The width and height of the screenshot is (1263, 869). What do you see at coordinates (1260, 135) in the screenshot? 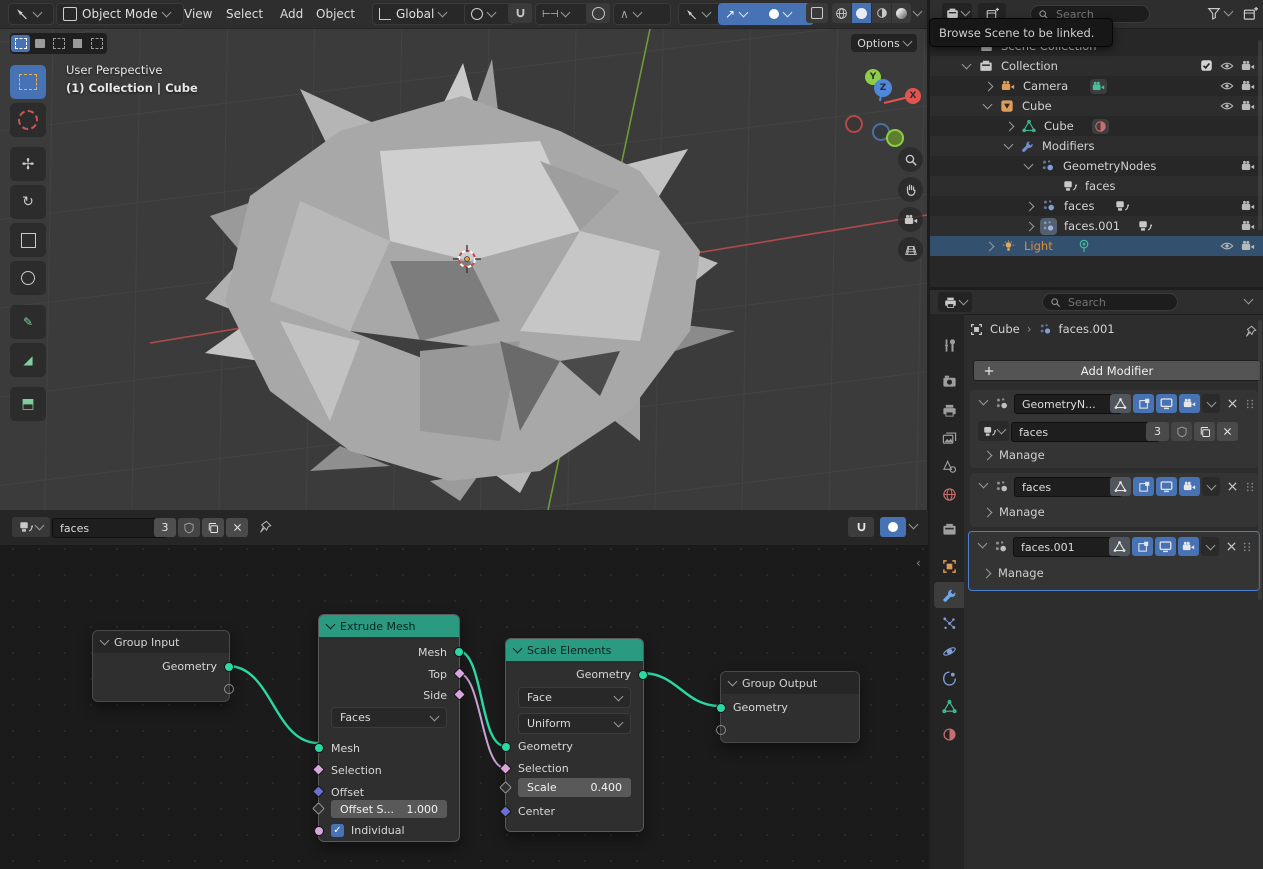
I see `outliner-scrollbar` at bounding box center [1260, 135].